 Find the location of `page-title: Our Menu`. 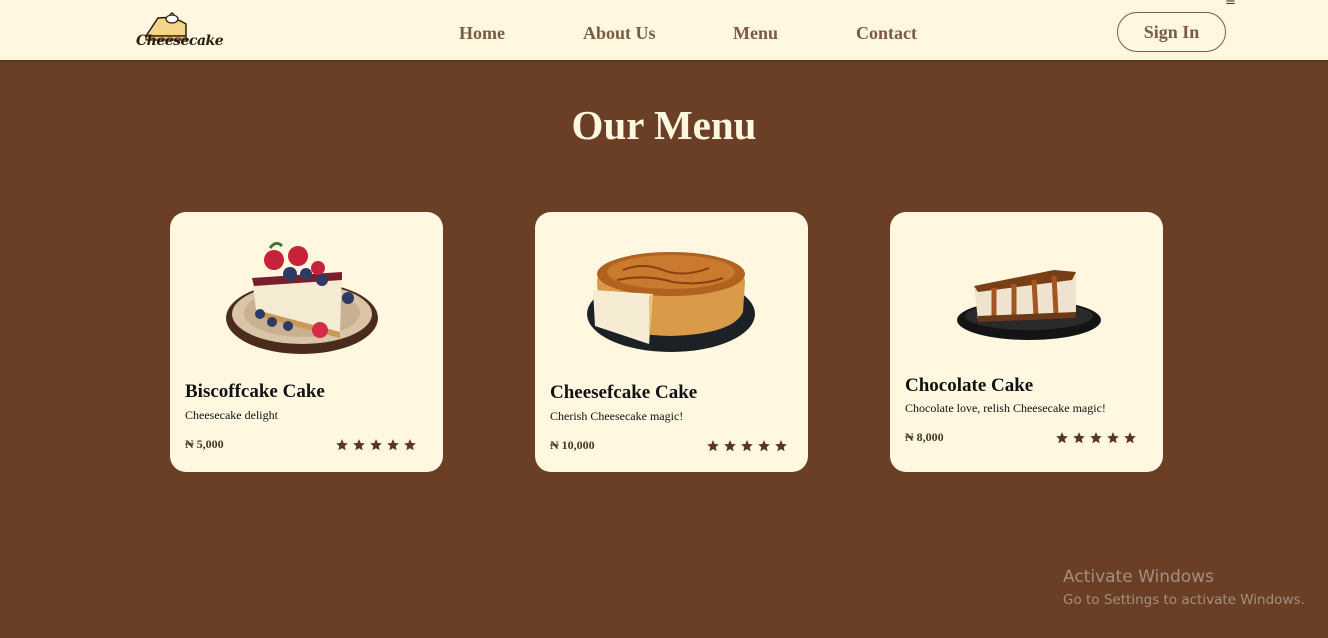

page-title: Our Menu is located at coordinates (664, 125).